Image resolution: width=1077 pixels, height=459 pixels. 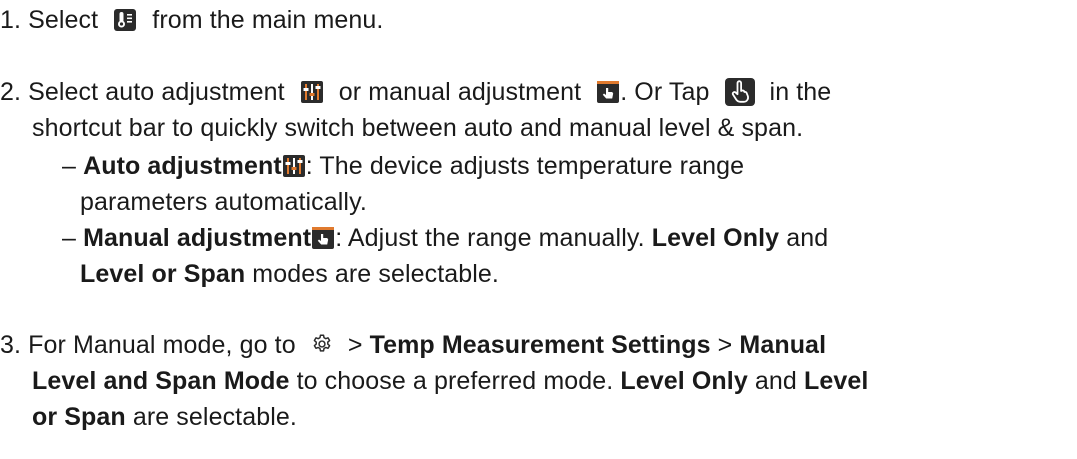 I want to click on bullet-term: Auto adjustment, so click(x=182, y=166).